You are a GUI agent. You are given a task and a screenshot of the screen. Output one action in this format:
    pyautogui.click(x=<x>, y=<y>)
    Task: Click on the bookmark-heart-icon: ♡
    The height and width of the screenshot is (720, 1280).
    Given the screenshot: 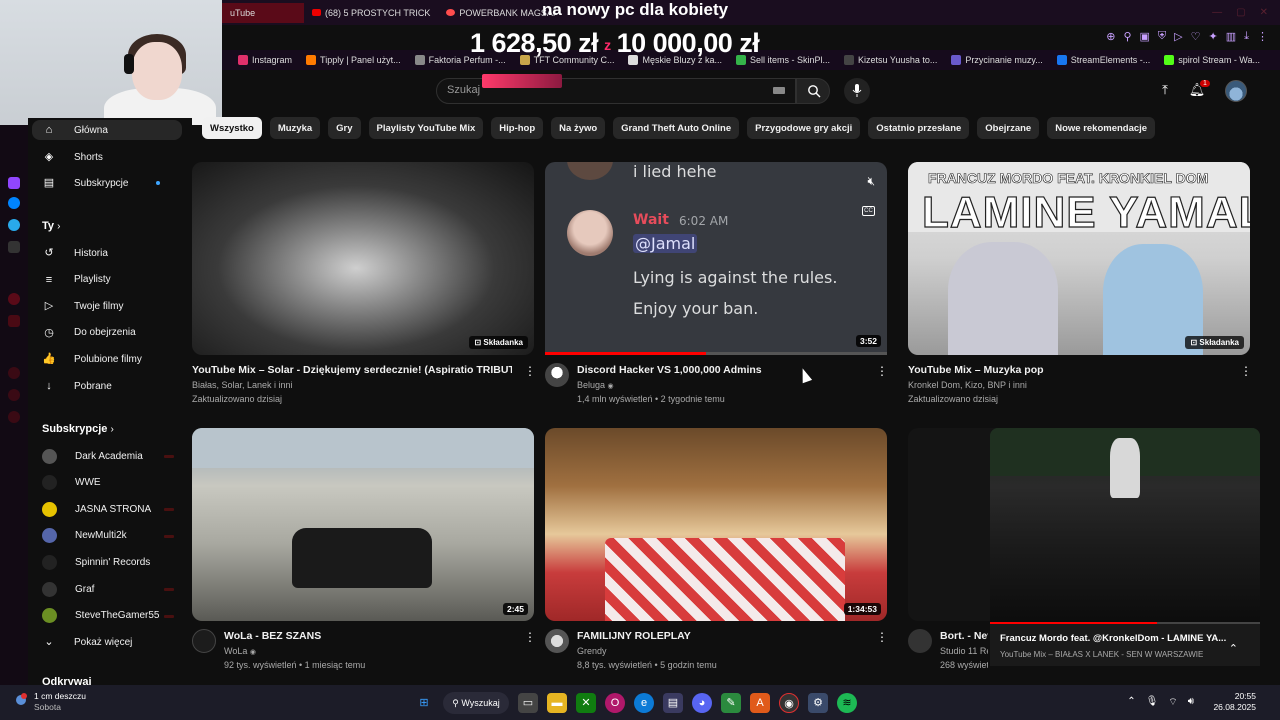 What is the action you would take?
    pyautogui.click(x=1196, y=36)
    